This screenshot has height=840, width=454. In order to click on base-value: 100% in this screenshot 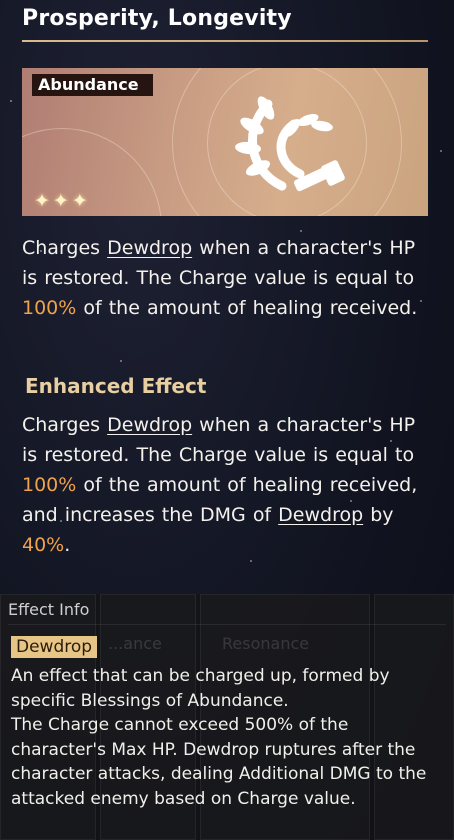, I will do `click(49, 308)`.